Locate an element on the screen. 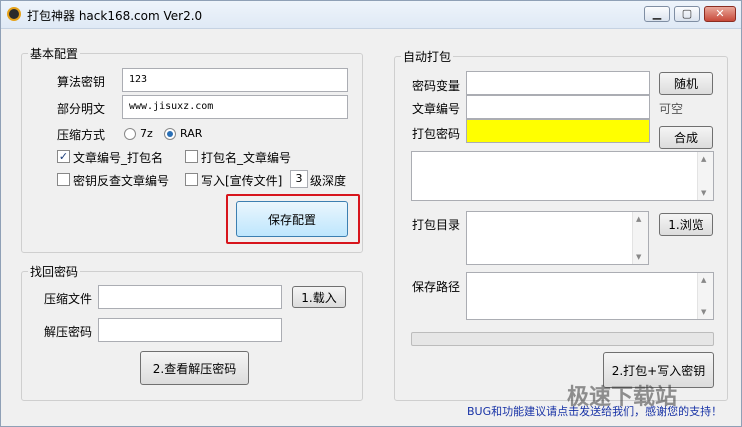  save-config-button: 保存配置 is located at coordinates (292, 219).